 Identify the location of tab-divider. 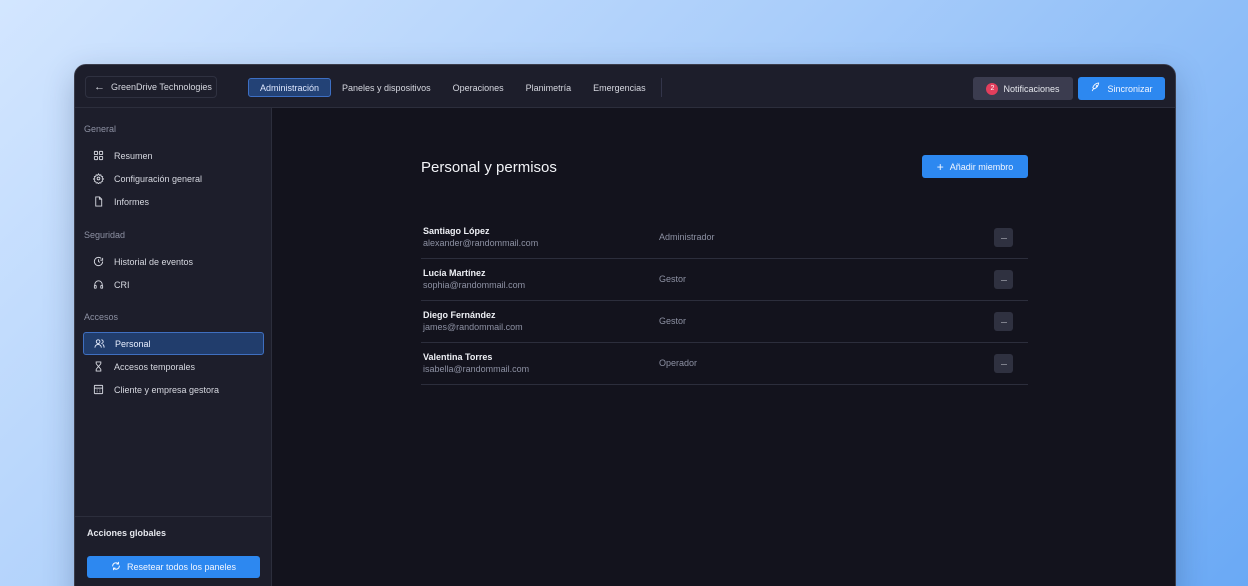
(661, 87).